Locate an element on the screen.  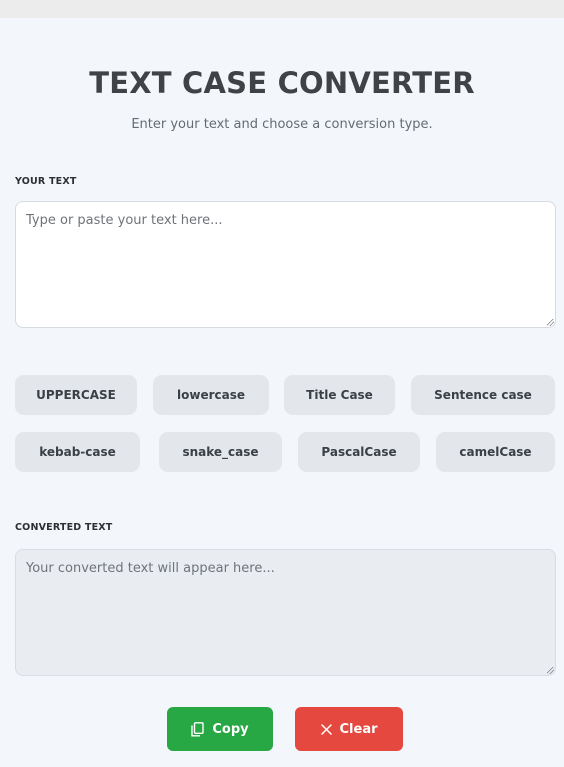
camel-case-button: camelCase is located at coordinates (495, 452).